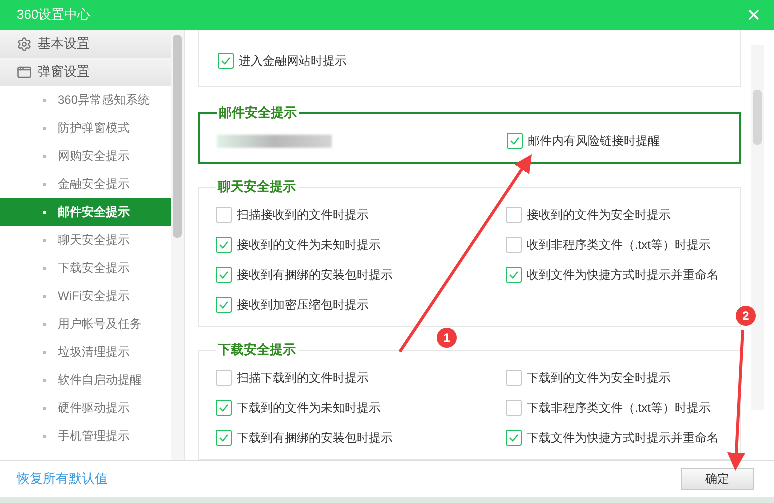 This screenshot has width=774, height=503. Describe the element at coordinates (100, 380) in the screenshot. I see `item-label: 软件自启动提醒` at that location.